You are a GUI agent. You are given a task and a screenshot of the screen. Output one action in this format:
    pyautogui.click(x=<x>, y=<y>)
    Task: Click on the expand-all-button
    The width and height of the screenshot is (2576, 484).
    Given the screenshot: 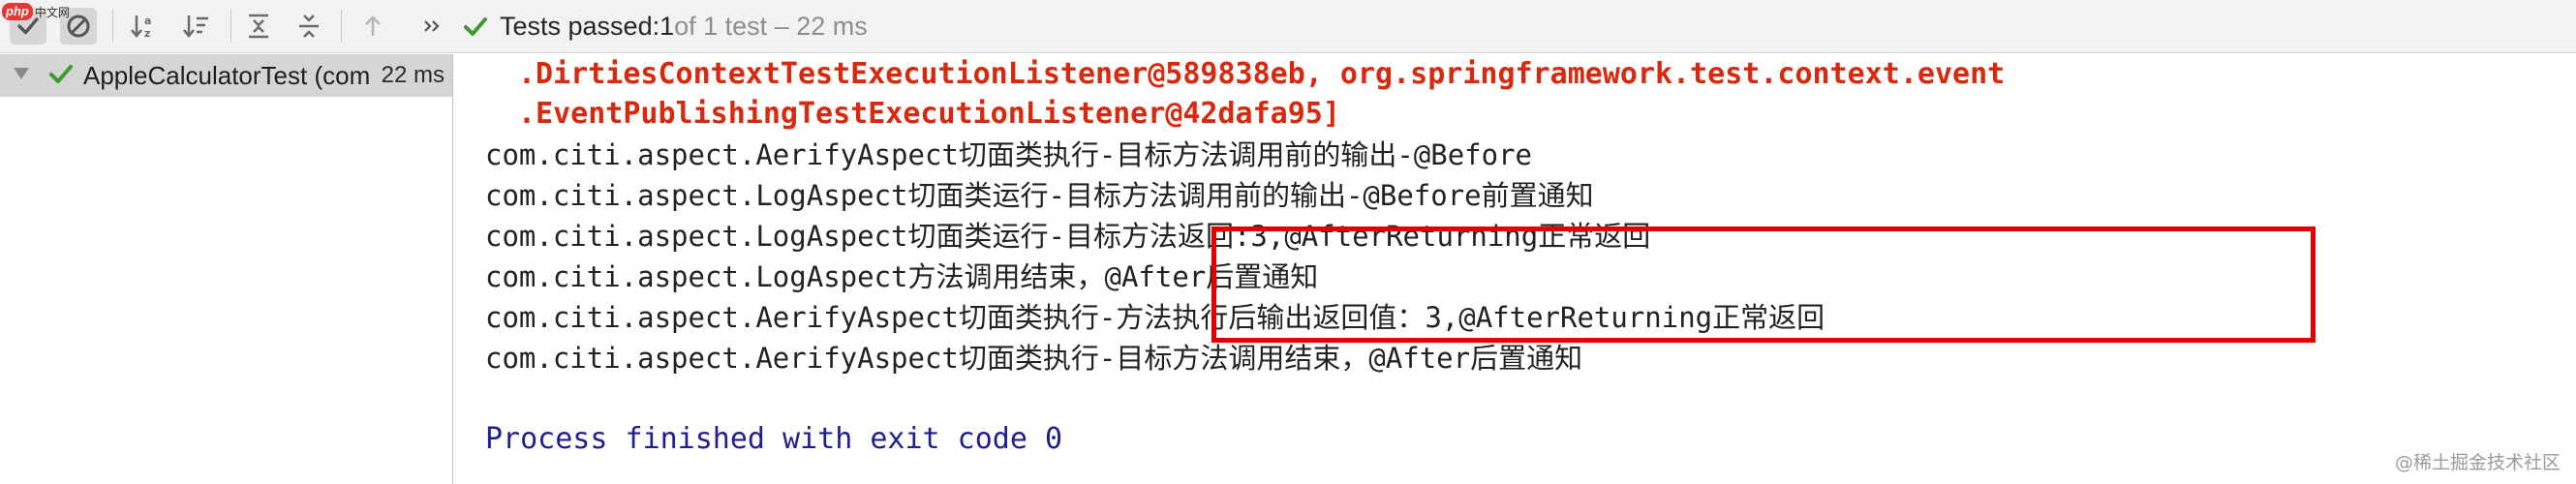 What is the action you would take?
    pyautogui.click(x=258, y=26)
    